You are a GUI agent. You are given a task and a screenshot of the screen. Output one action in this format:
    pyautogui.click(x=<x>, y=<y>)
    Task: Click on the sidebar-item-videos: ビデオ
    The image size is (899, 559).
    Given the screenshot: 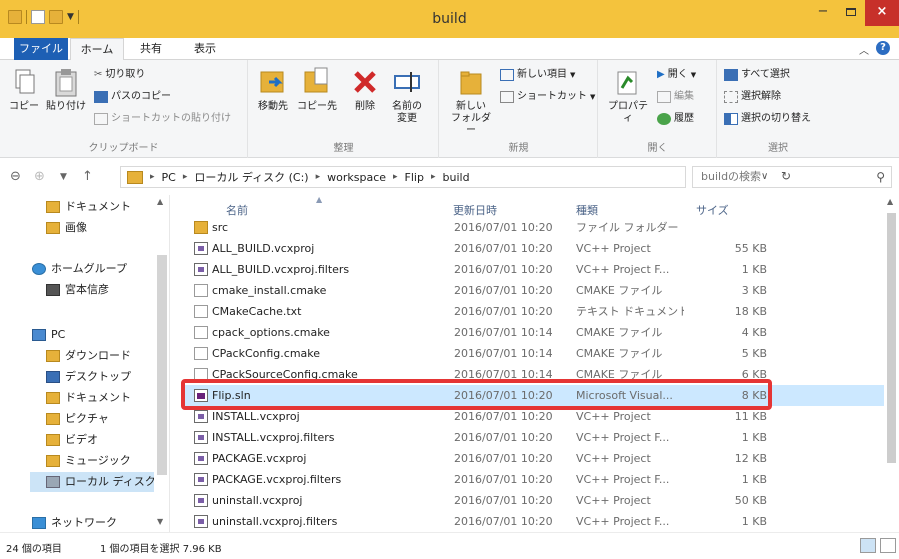 What is the action you would take?
    pyautogui.click(x=72, y=440)
    